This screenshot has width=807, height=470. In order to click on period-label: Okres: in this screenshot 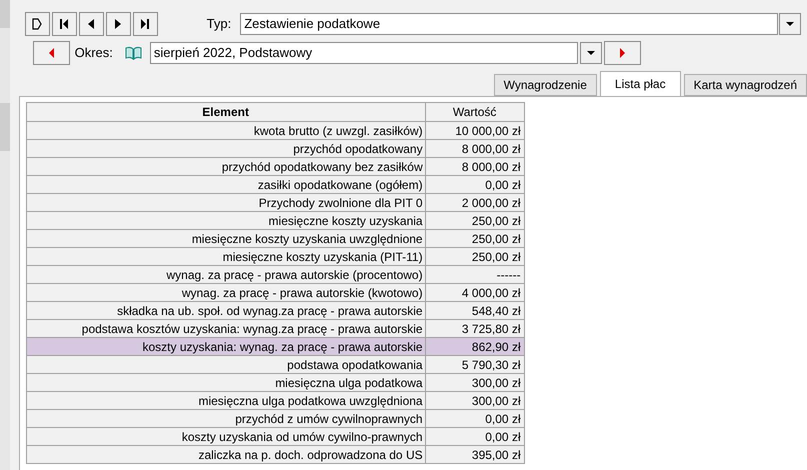, I will do `click(93, 53)`.